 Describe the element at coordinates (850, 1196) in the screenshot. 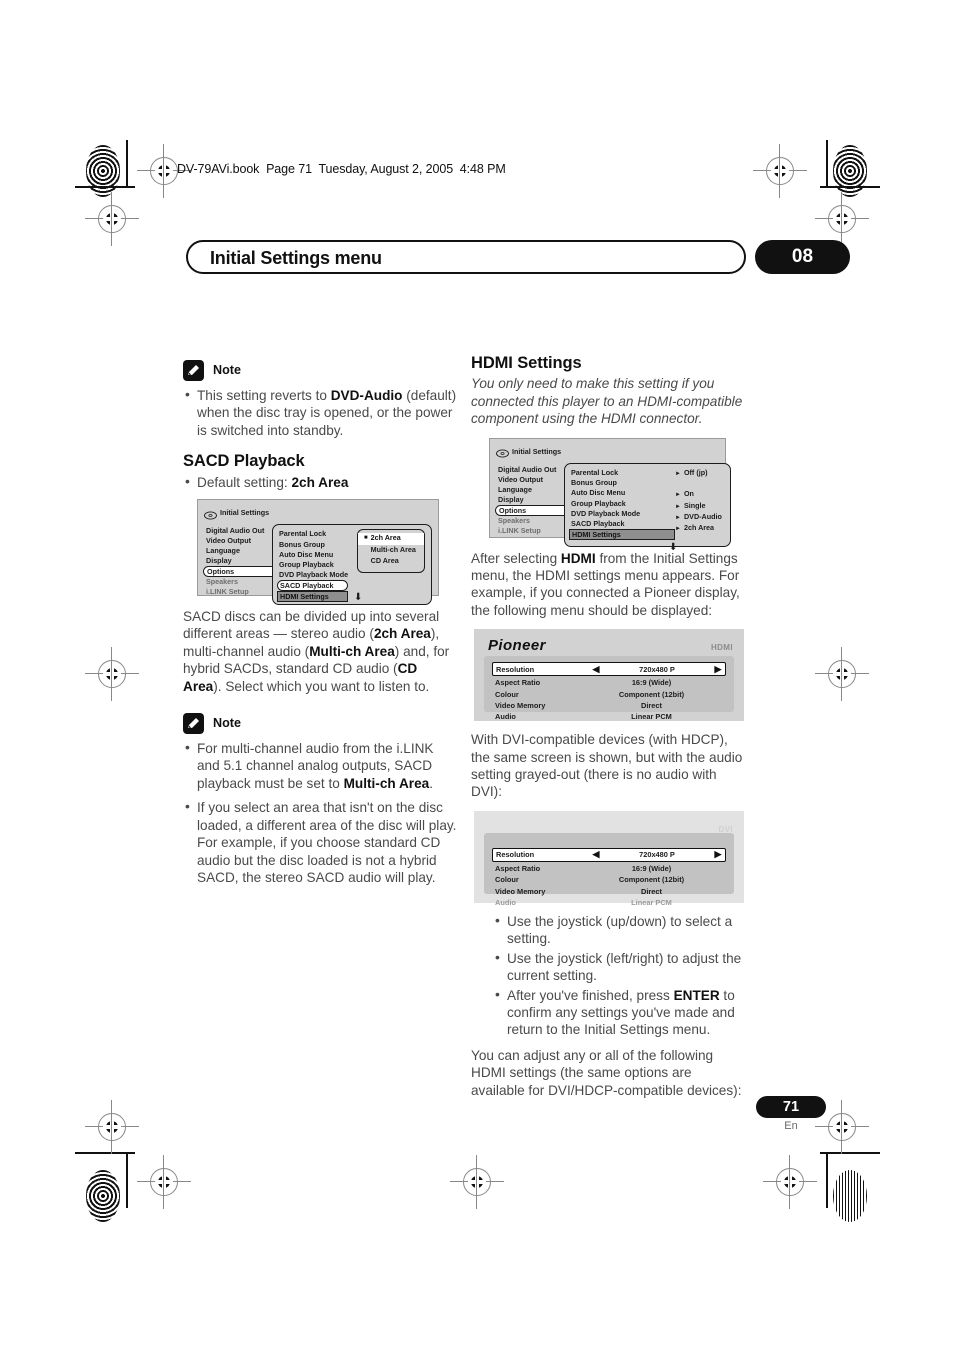

I see `print-color-target-bottom-right` at that location.